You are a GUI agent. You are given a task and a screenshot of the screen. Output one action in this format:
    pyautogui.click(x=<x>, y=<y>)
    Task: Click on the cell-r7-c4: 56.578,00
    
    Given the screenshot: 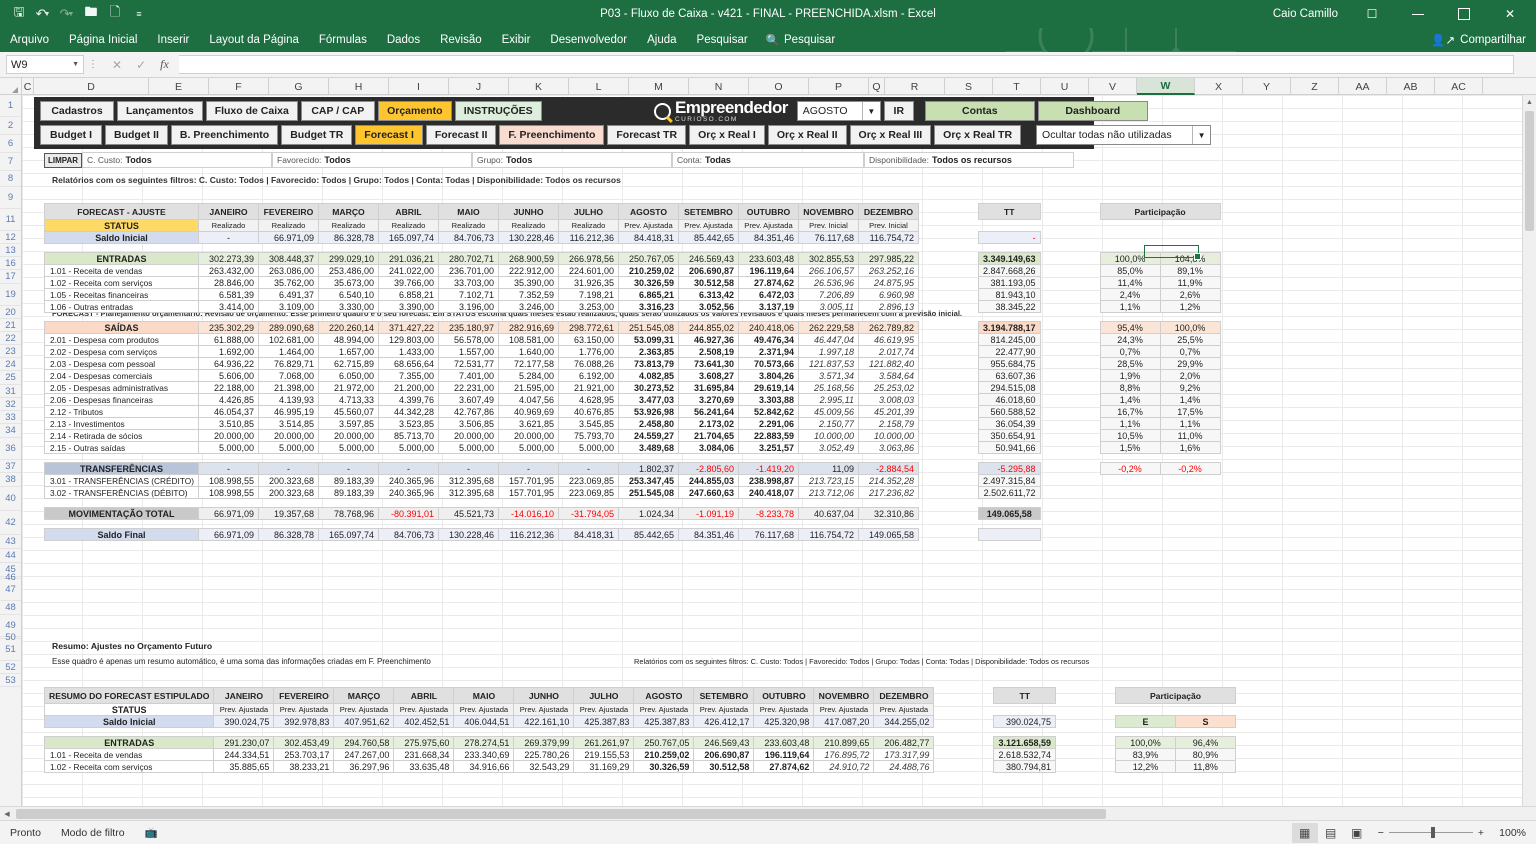 What is the action you would take?
    pyautogui.click(x=468, y=339)
    